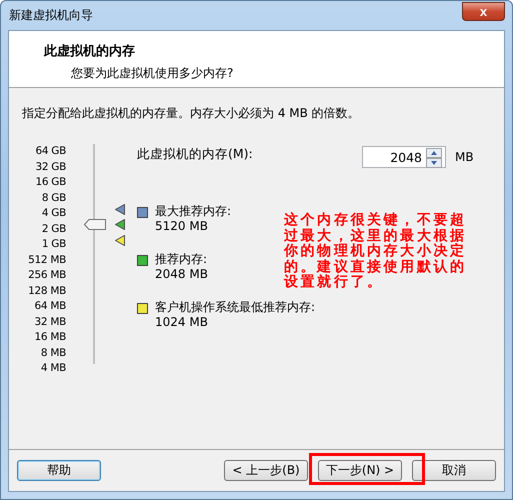 The height and width of the screenshot is (500, 513). I want to click on legend-label: 最大推荐内存:, so click(193, 211).